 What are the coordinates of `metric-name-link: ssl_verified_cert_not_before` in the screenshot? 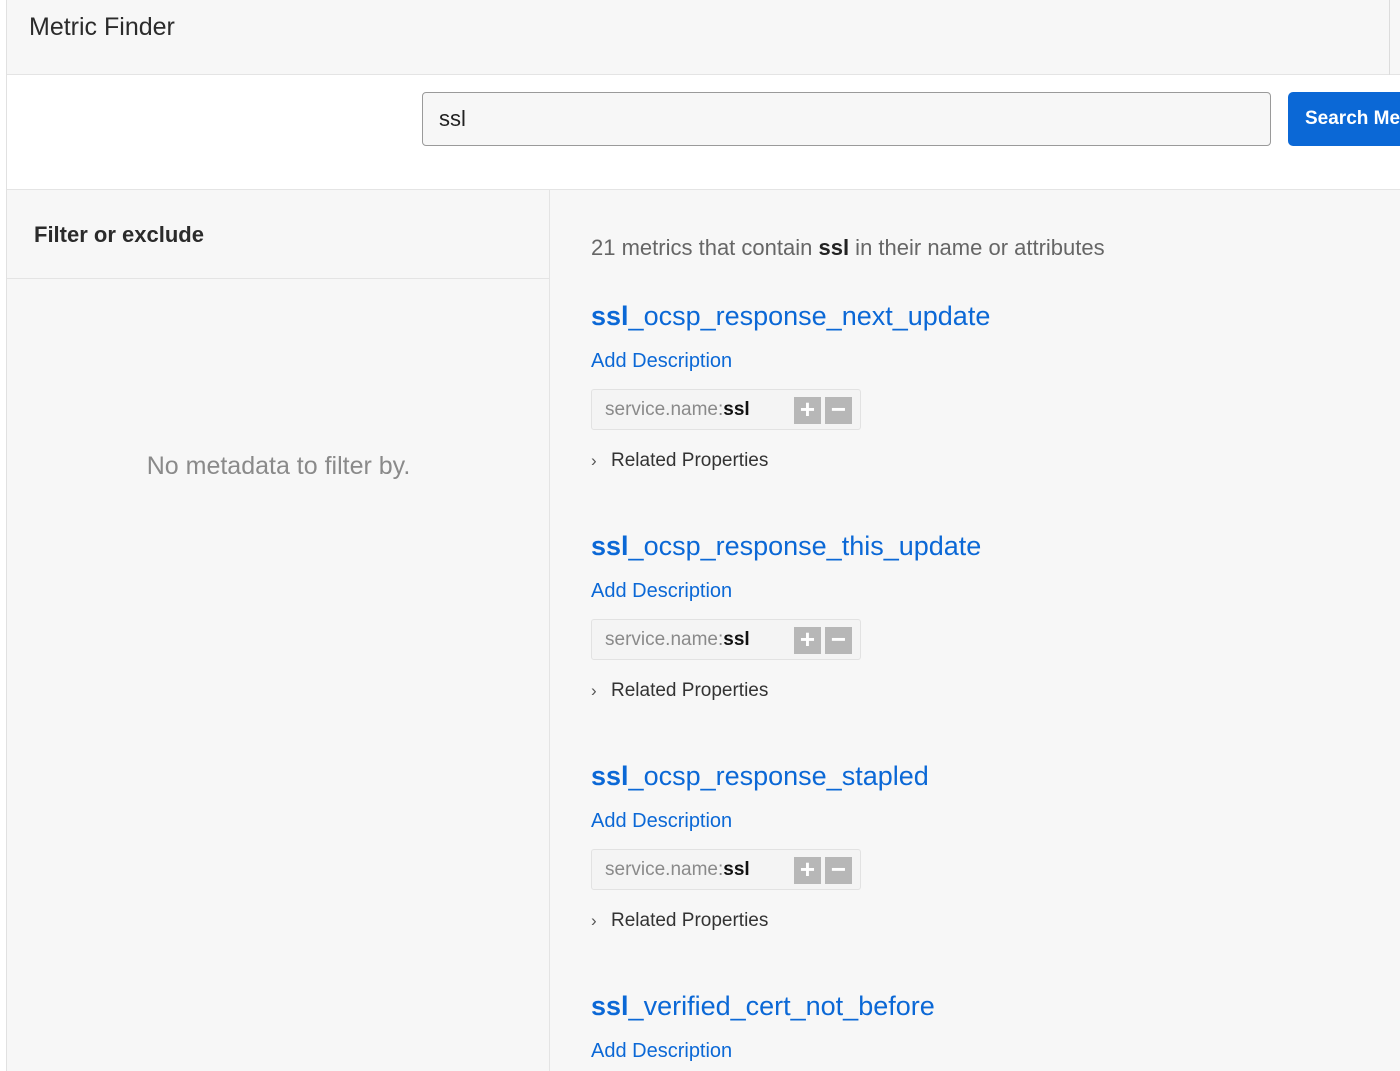 It's located at (981, 1006).